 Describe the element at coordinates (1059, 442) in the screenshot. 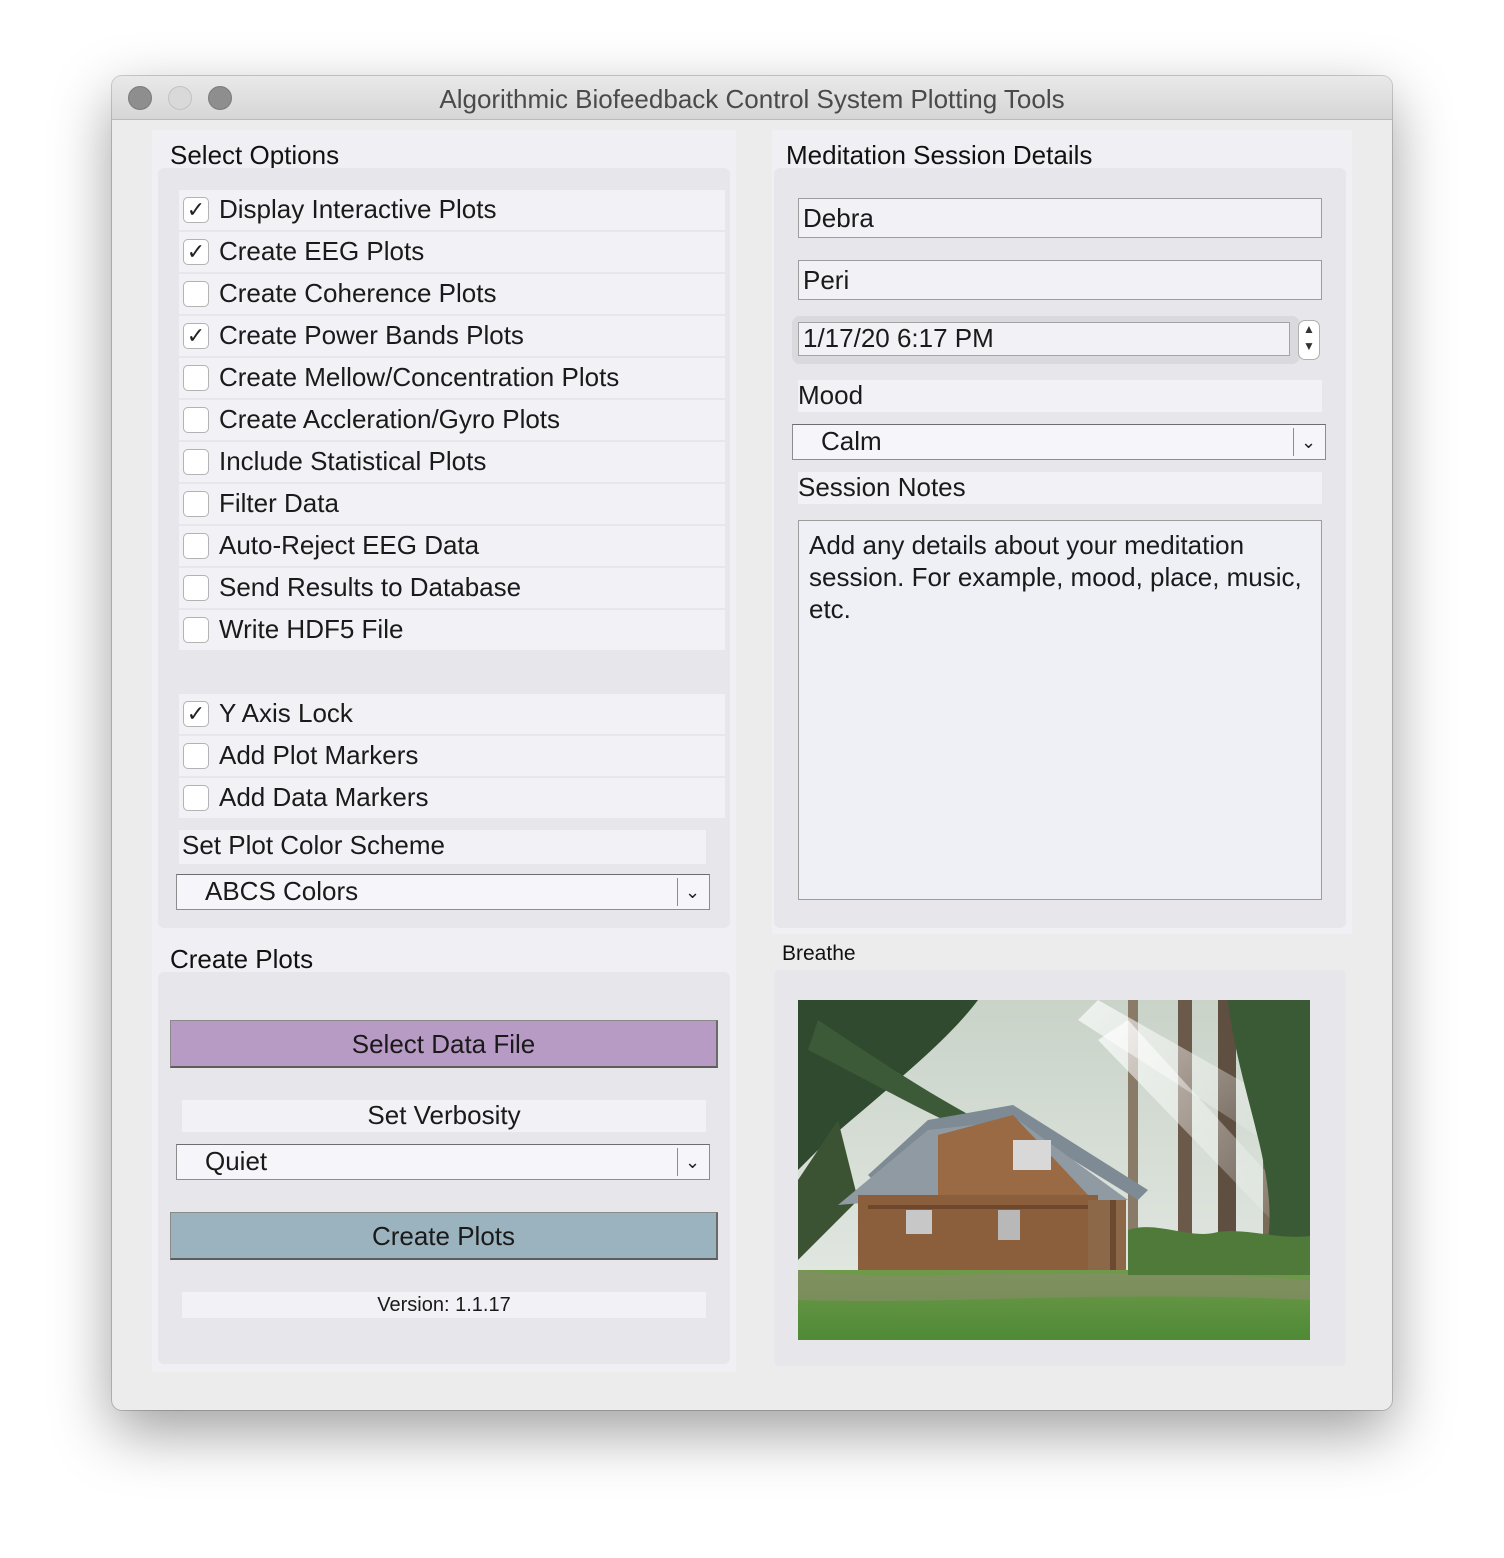

I see `mood-select: Calm ⌄` at that location.